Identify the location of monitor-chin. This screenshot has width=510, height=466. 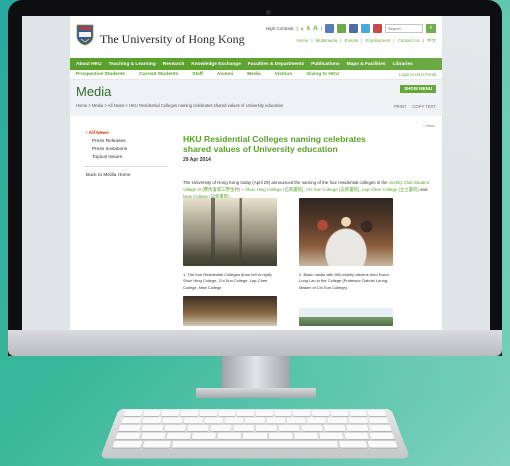
(255, 343).